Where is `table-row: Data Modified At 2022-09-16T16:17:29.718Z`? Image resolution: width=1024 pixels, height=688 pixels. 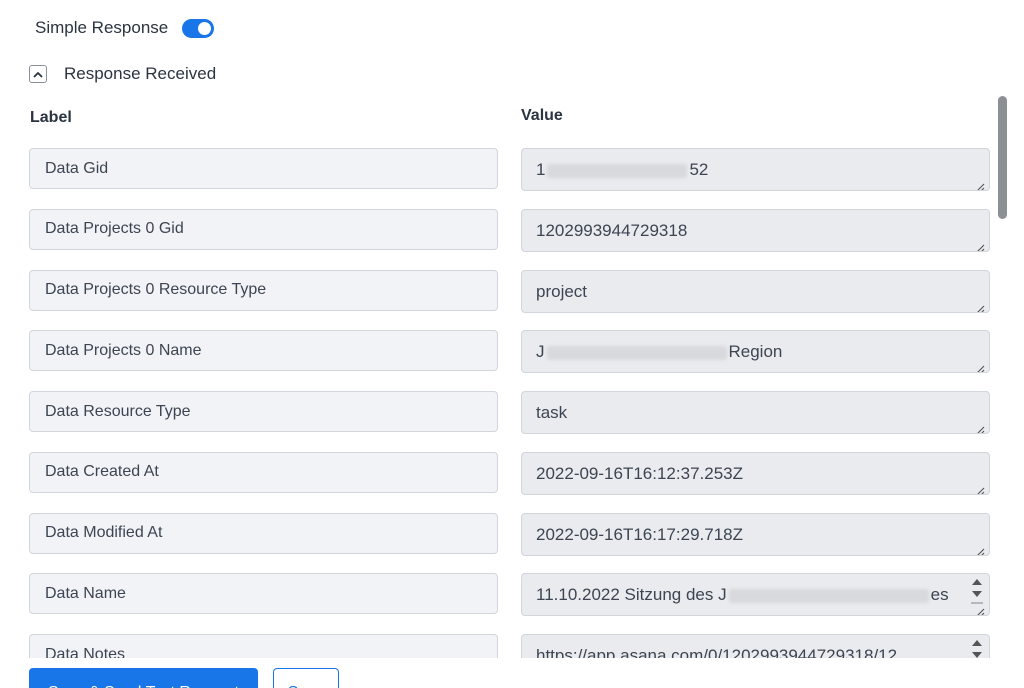 table-row: Data Modified At 2022-09-16T16:17:29.718Z is located at coordinates (500, 534).